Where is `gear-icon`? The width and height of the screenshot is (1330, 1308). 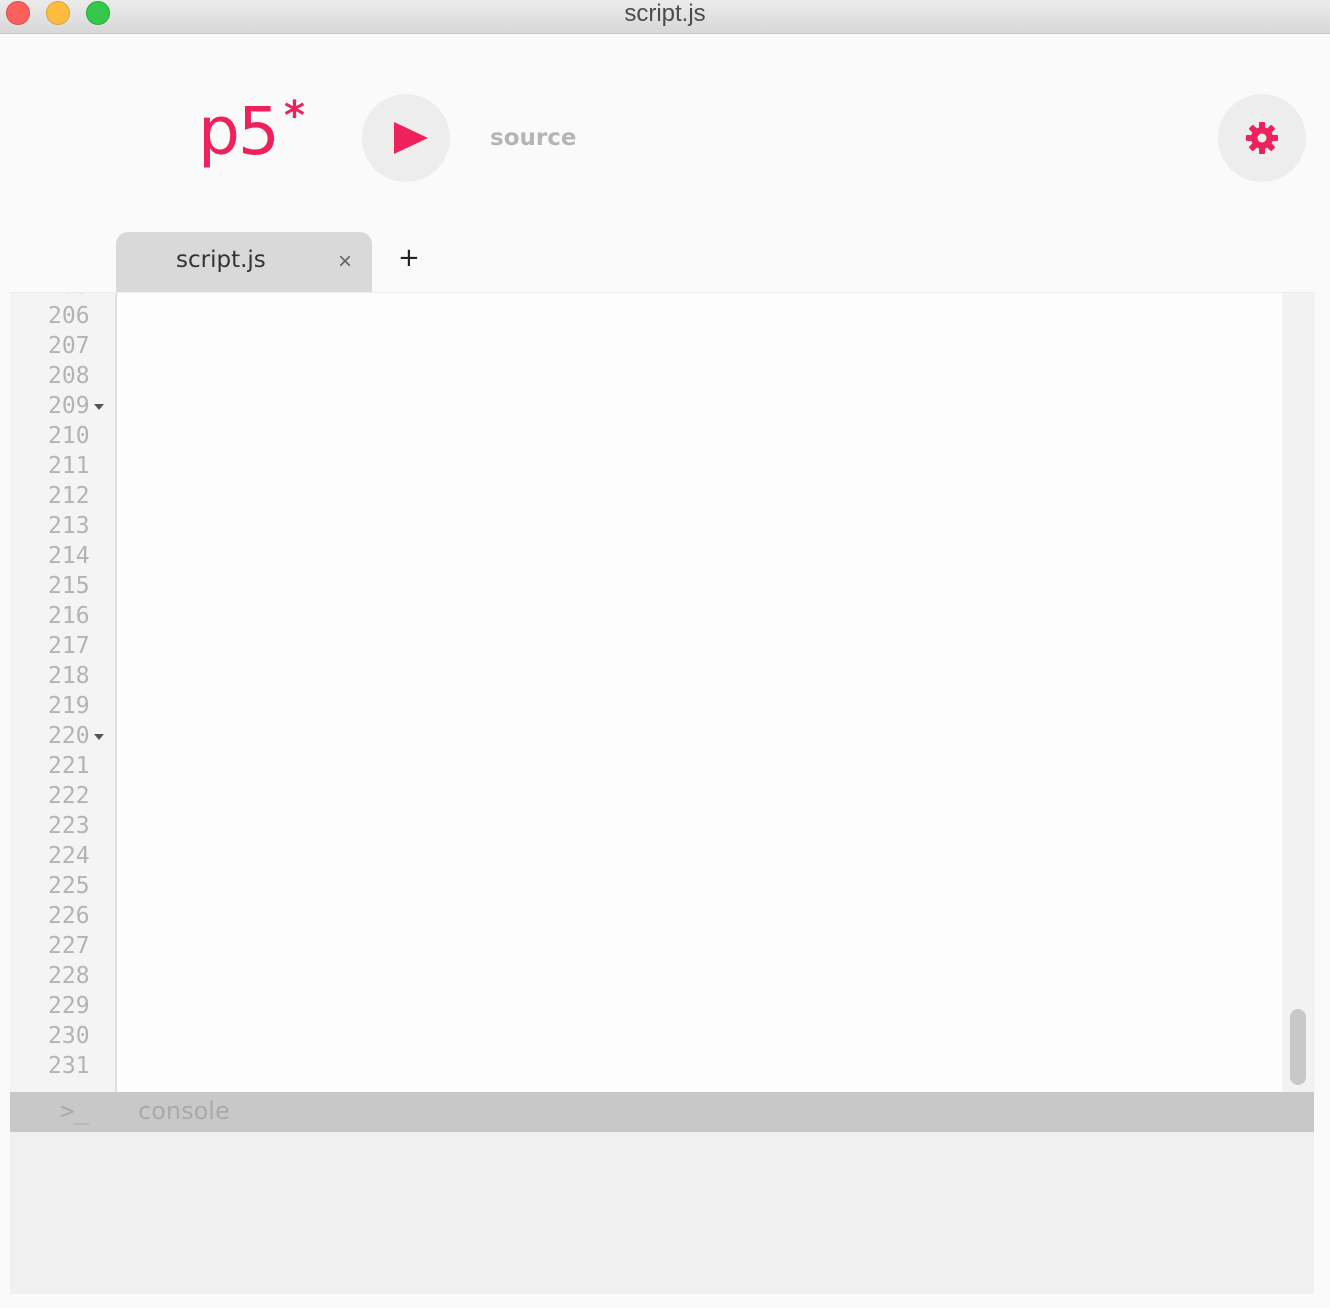 gear-icon is located at coordinates (1262, 138).